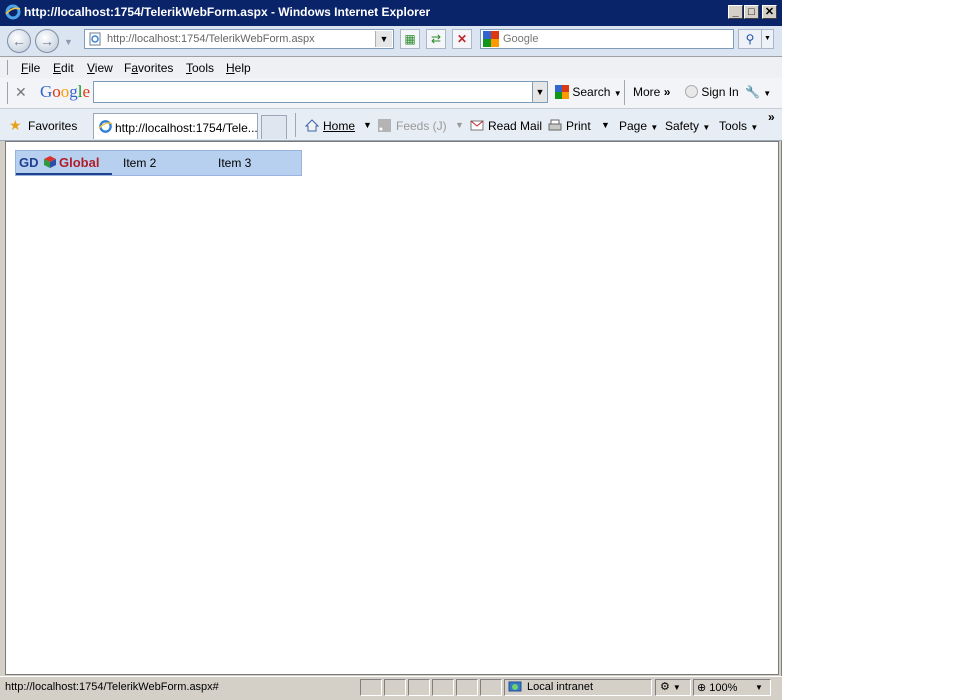 The height and width of the screenshot is (700, 960). What do you see at coordinates (391, 68) in the screenshot?
I see `menu-bar: File Edit View Favorites Tools Help` at bounding box center [391, 68].